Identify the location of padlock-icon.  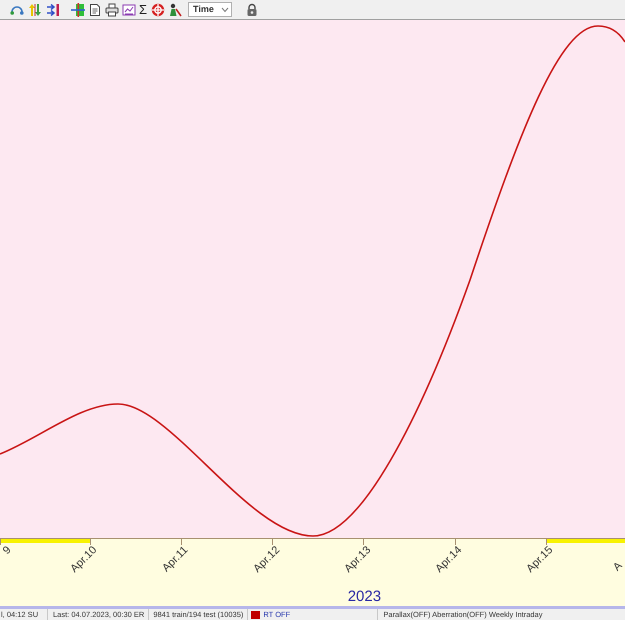
(252, 9).